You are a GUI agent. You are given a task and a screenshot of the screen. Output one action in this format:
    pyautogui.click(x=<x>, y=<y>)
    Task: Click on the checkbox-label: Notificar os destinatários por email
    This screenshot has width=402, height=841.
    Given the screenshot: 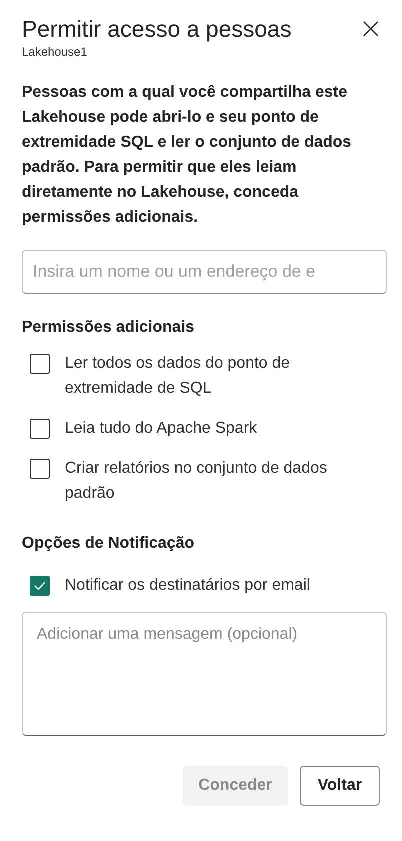 What is the action you would take?
    pyautogui.click(x=188, y=586)
    